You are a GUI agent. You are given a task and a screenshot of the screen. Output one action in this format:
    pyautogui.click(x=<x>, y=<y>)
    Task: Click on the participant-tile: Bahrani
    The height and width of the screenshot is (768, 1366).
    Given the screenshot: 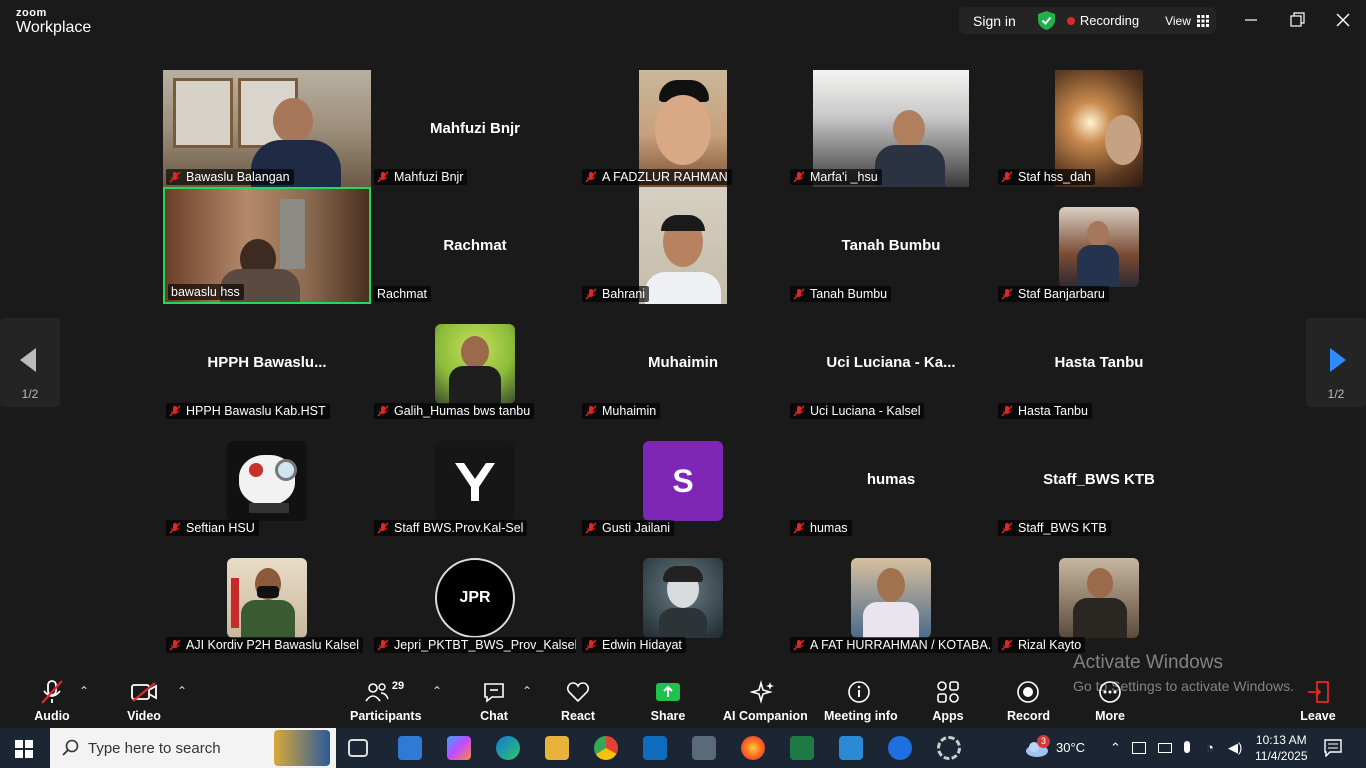 What is the action you would take?
    pyautogui.click(x=683, y=245)
    